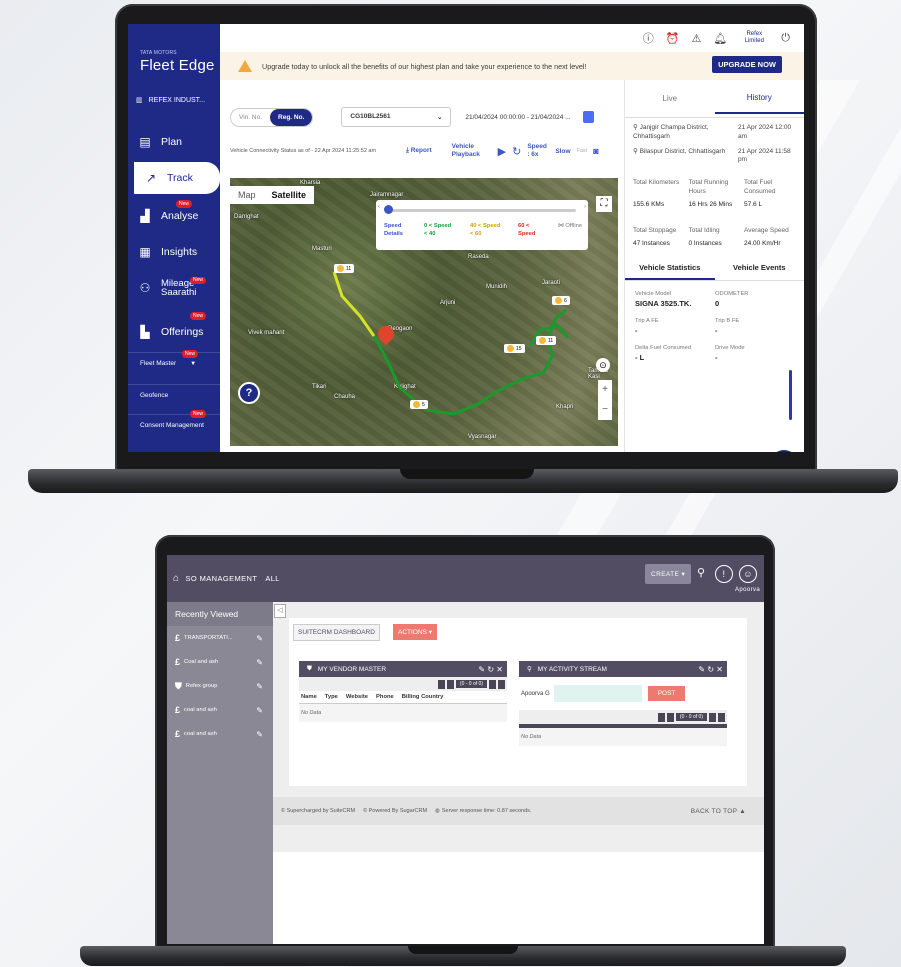  Describe the element at coordinates (379, 207) in the screenshot. I see `chevron-left-icon: ‹` at that location.